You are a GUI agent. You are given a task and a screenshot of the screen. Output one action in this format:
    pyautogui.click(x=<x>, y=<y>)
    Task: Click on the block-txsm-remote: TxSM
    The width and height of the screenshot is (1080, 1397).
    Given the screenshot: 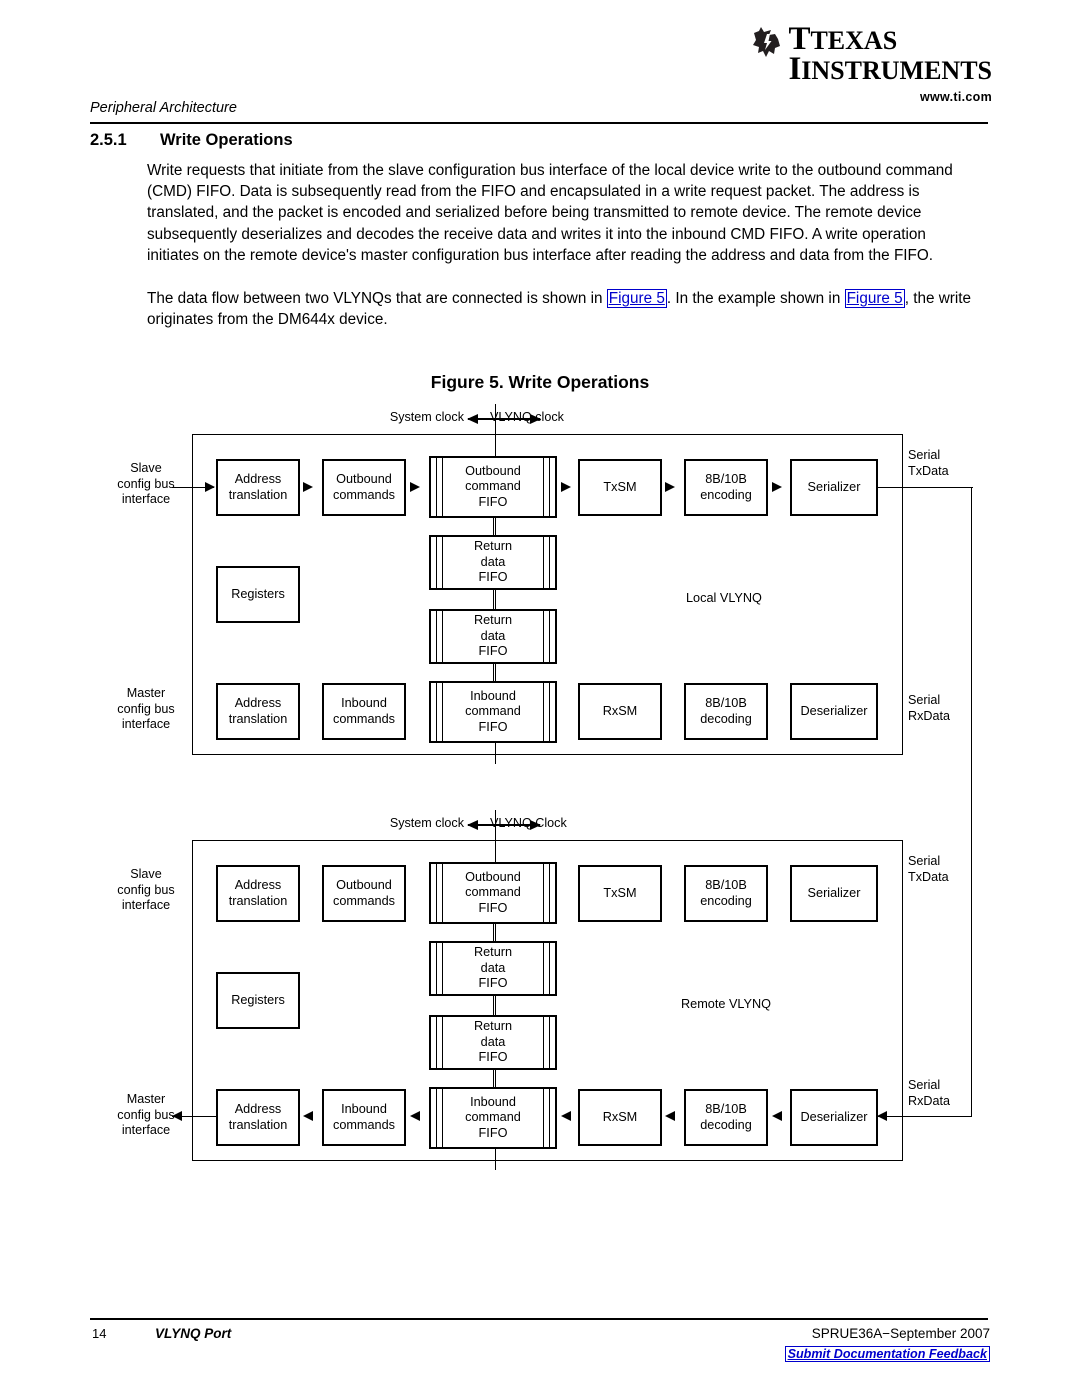 What is the action you would take?
    pyautogui.click(x=620, y=893)
    